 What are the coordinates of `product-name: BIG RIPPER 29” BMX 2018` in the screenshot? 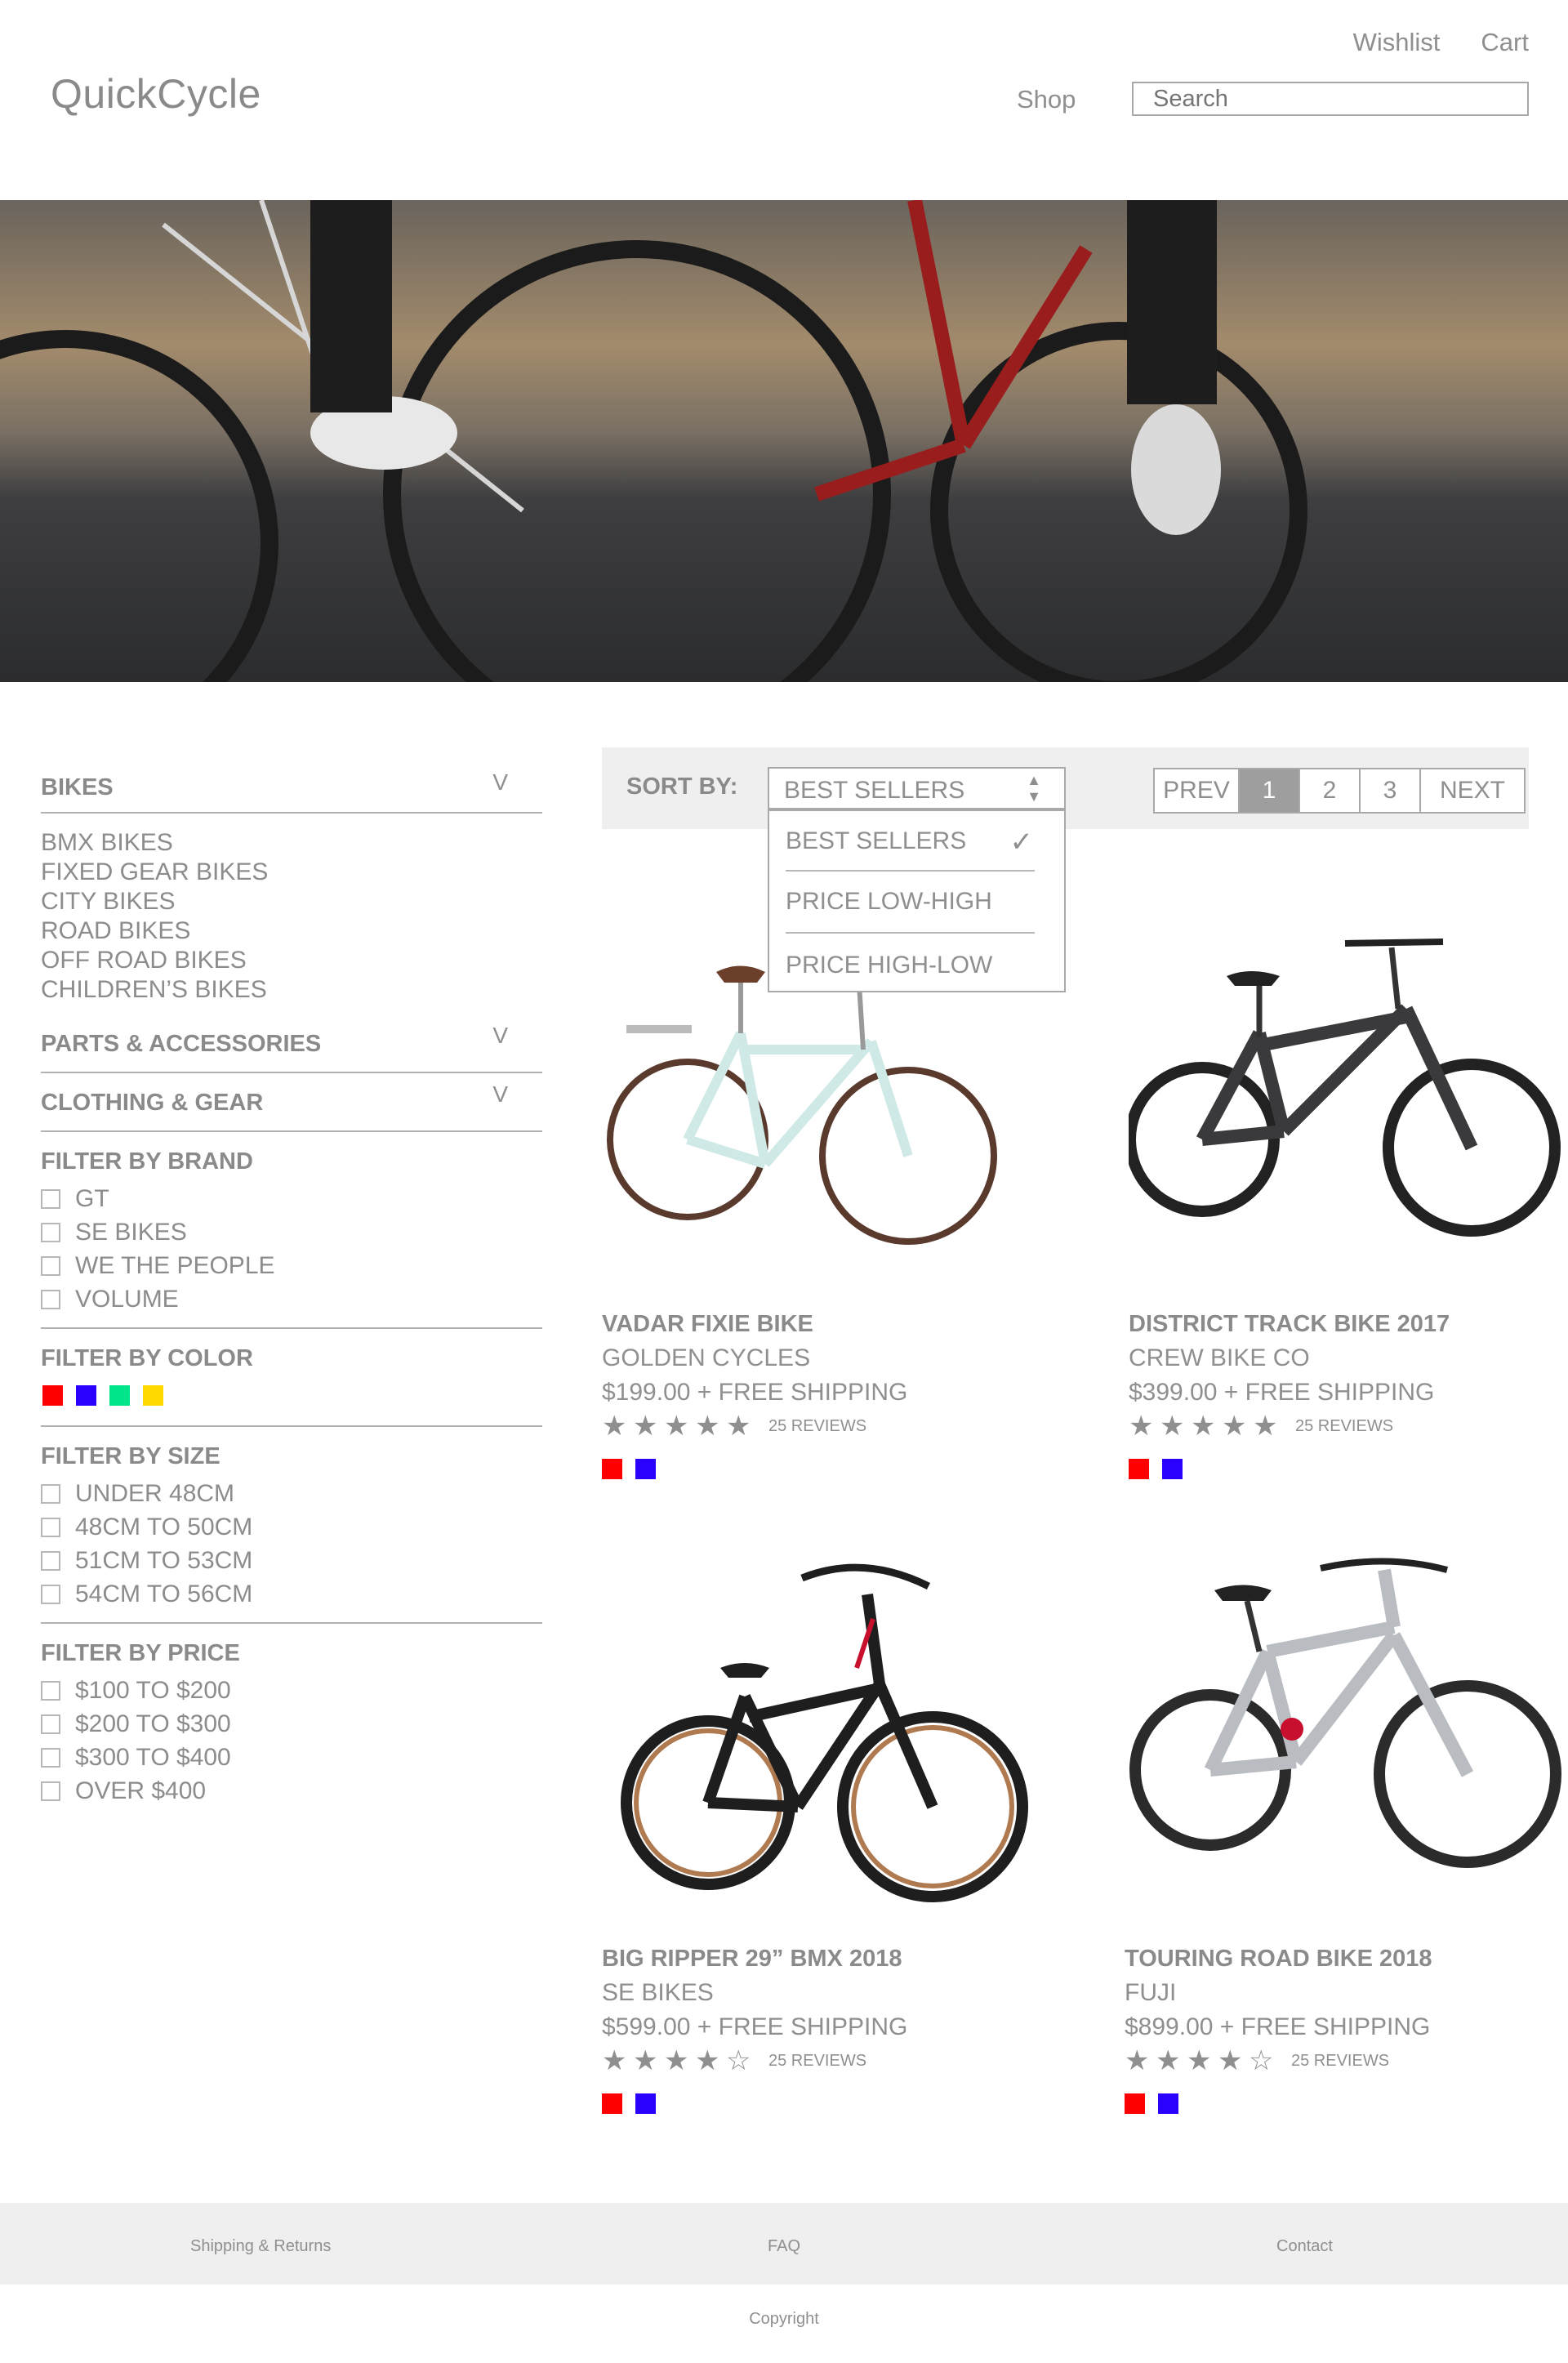 It's located at (830, 1960).